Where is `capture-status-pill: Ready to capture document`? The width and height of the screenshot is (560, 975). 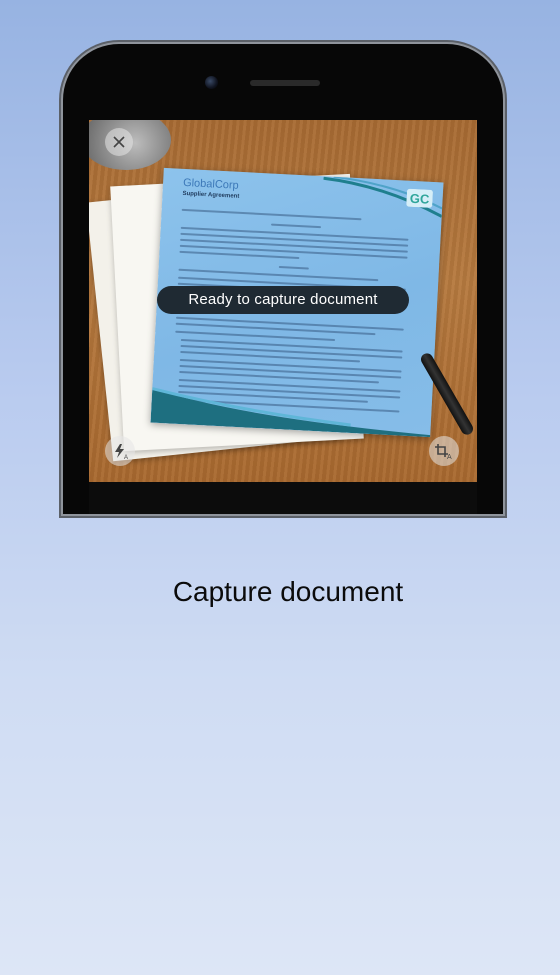 capture-status-pill: Ready to capture document is located at coordinates (283, 300).